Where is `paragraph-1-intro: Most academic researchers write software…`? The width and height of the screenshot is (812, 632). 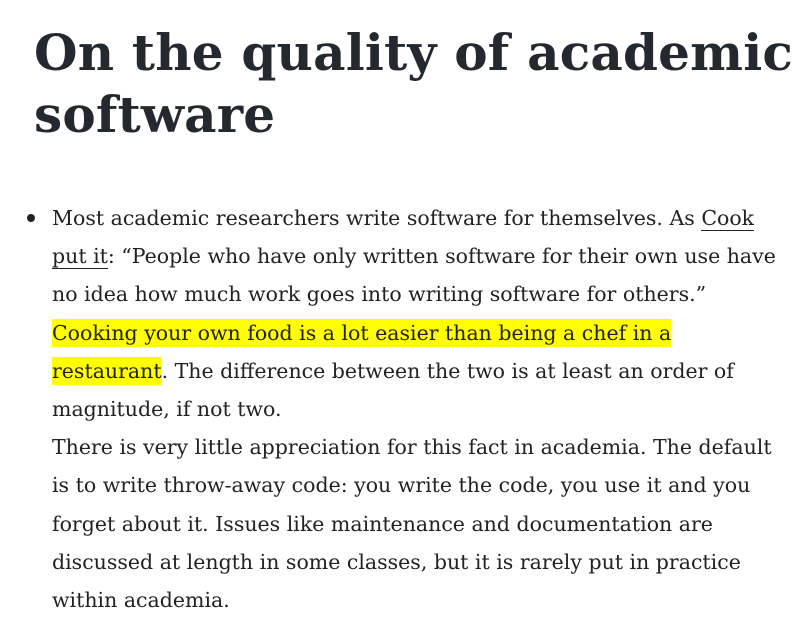
paragraph-1-intro: Most academic researchers write software… is located at coordinates (377, 218).